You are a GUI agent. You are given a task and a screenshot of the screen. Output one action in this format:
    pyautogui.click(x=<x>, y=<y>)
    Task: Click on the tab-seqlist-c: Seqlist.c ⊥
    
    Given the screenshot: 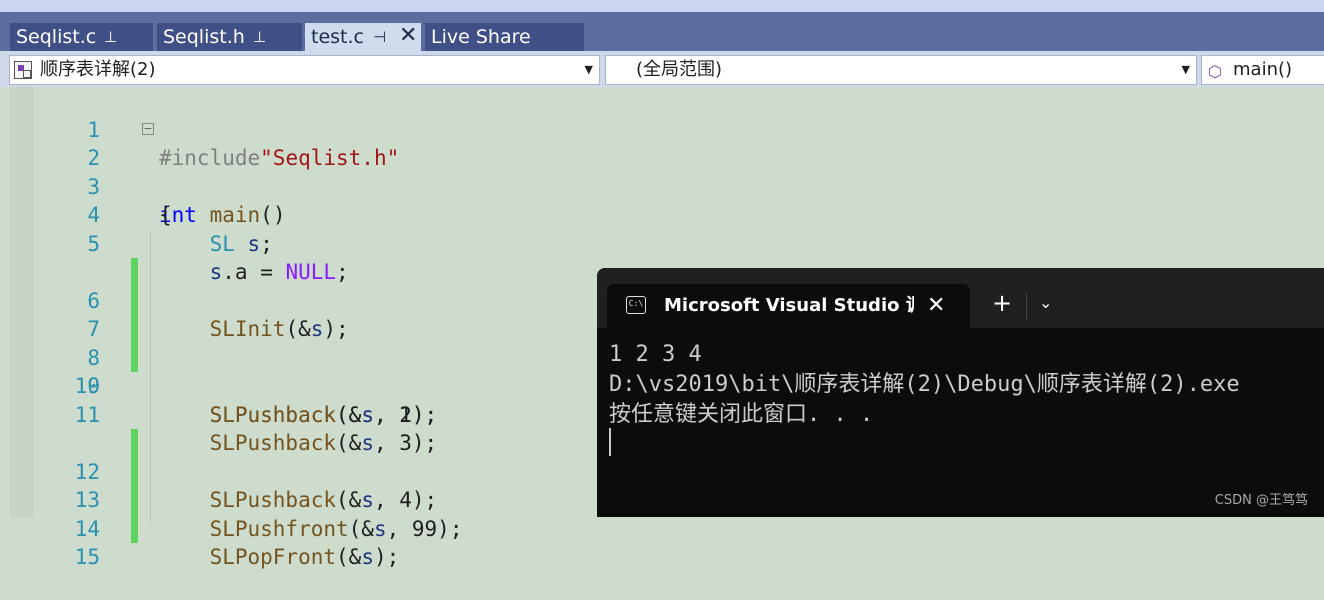 What is the action you would take?
    pyautogui.click(x=81, y=37)
    